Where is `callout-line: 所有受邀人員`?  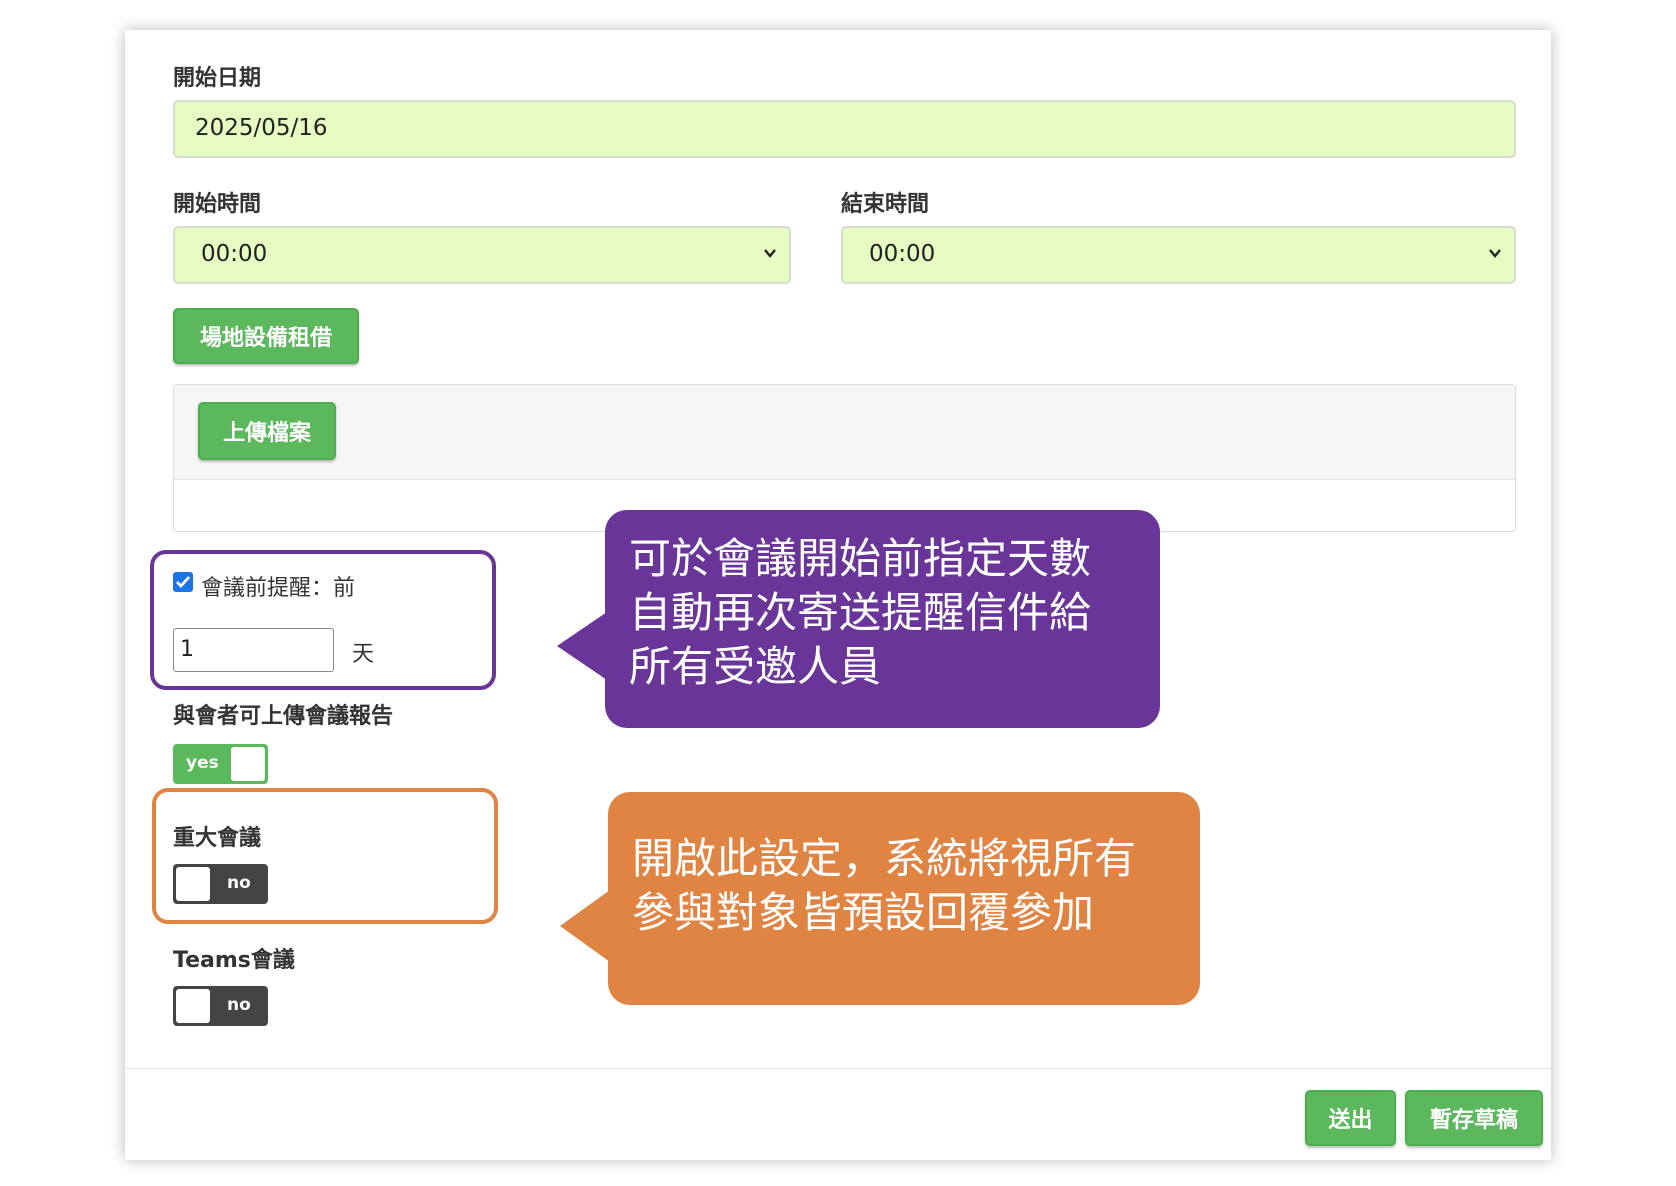 callout-line: 所有受邀人員 is located at coordinates (755, 666).